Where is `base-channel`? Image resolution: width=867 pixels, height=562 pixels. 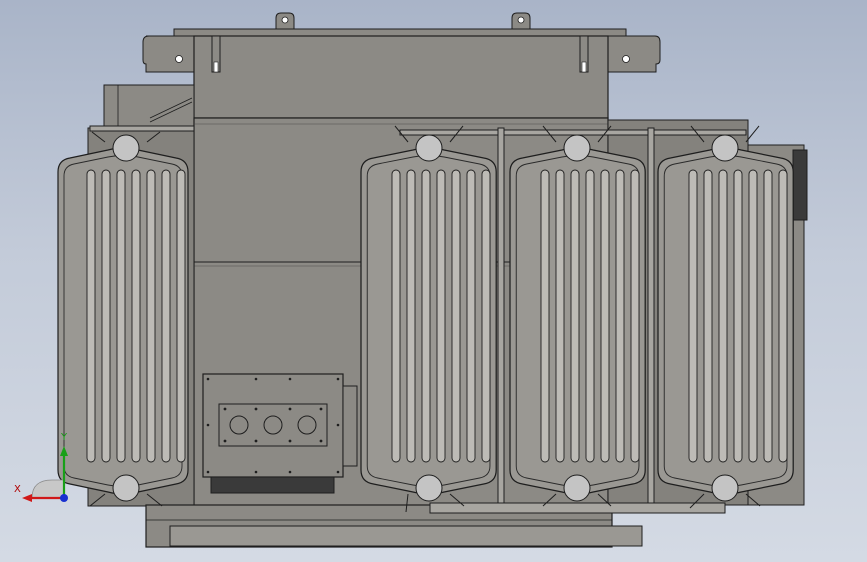 base-channel is located at coordinates (406, 536).